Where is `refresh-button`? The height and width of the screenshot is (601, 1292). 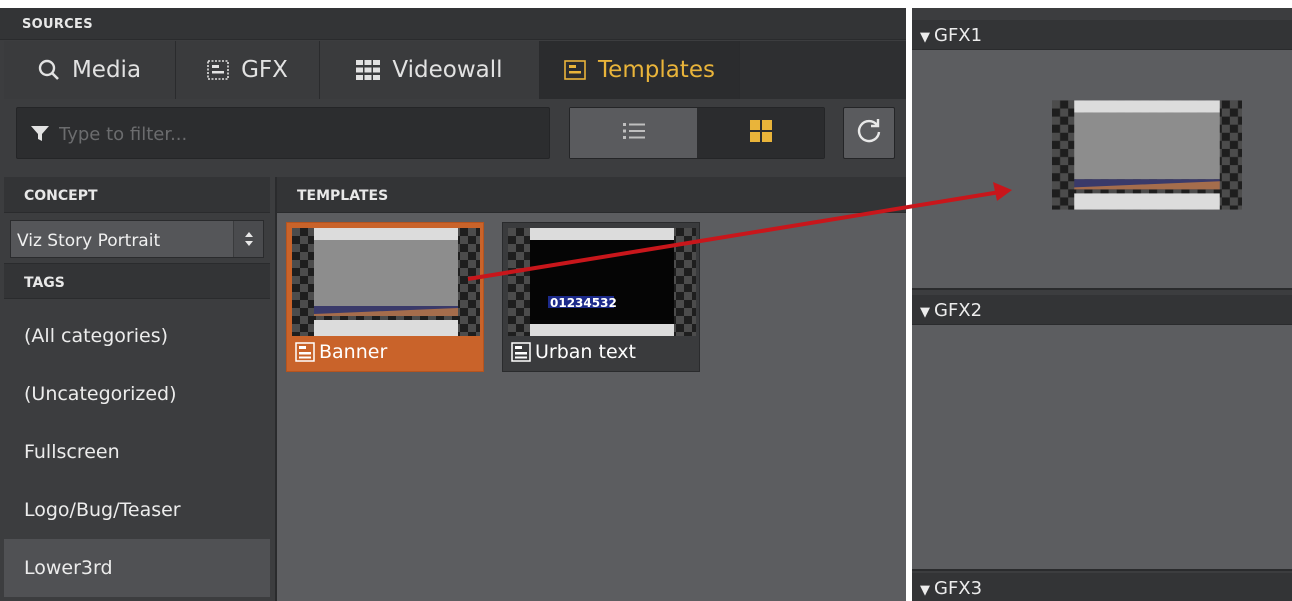
refresh-button is located at coordinates (869, 133).